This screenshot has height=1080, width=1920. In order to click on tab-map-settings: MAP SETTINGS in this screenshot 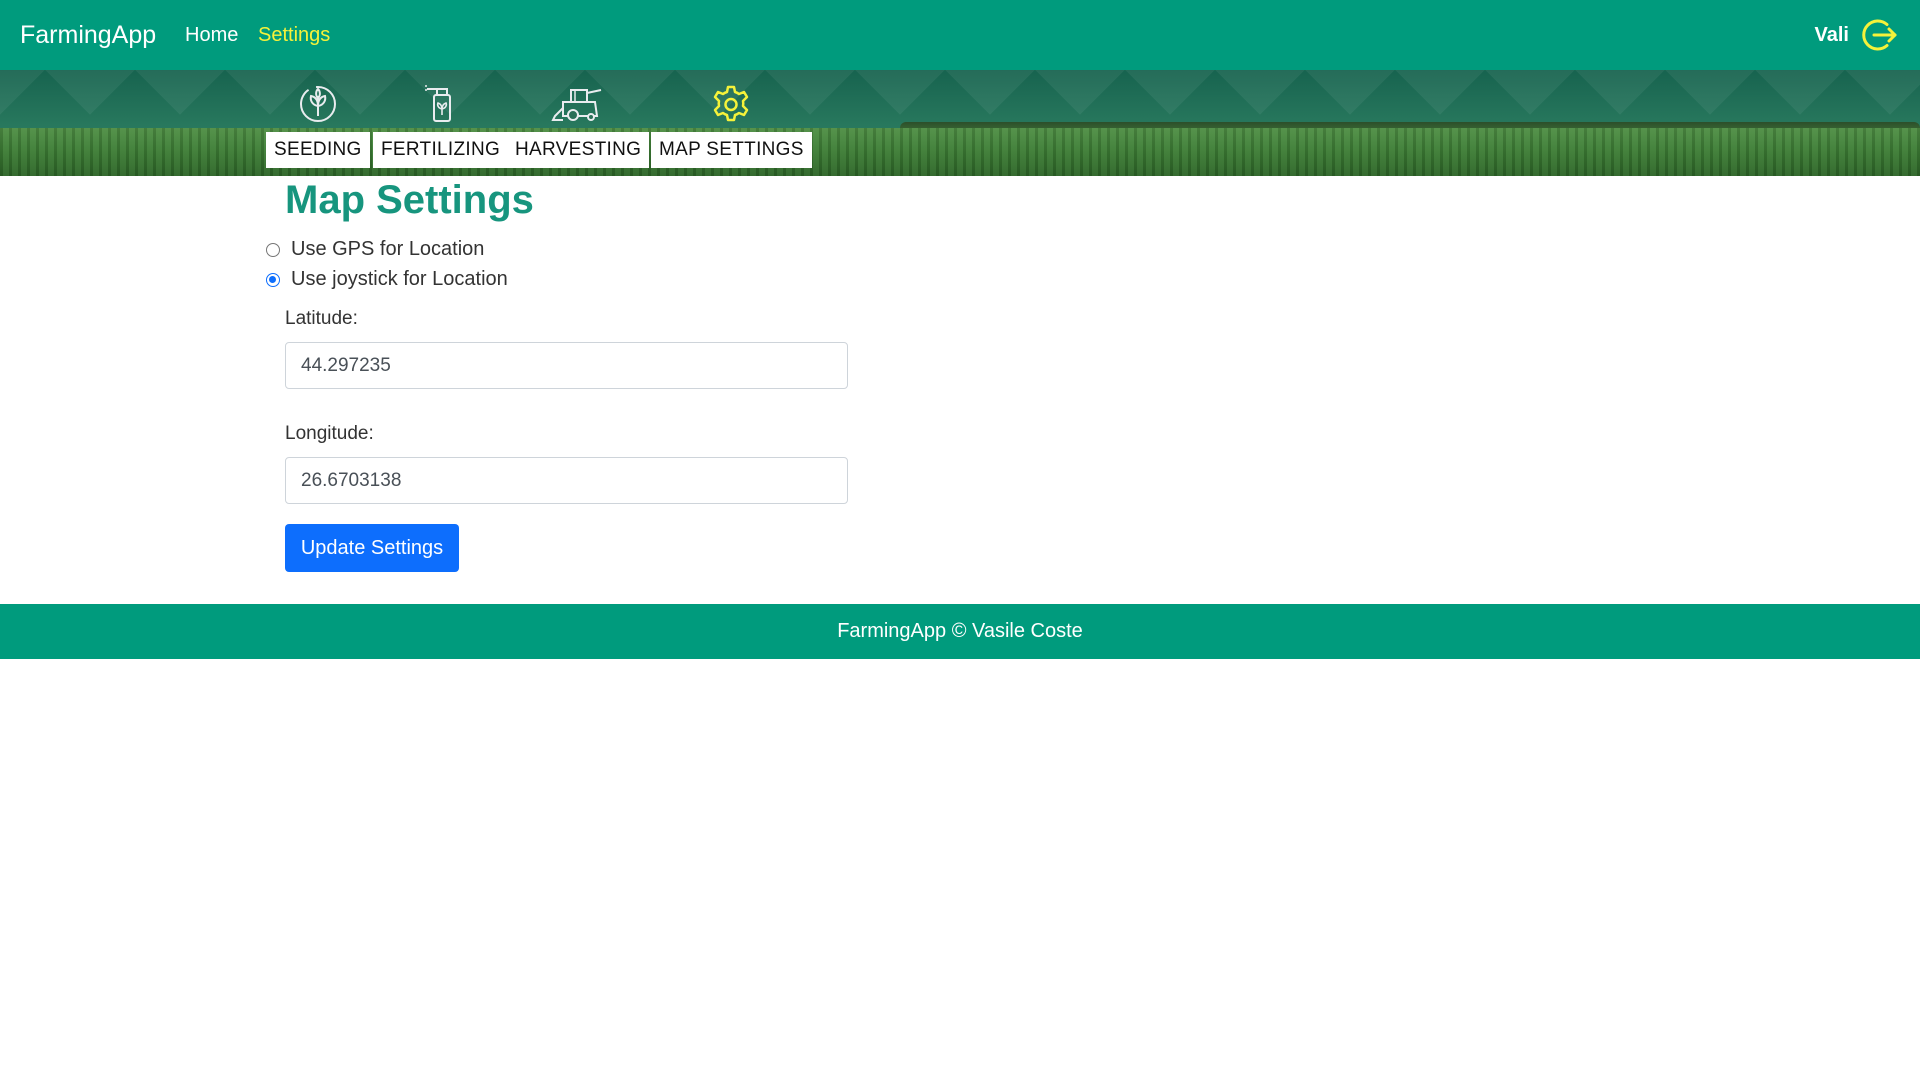, I will do `click(731, 119)`.